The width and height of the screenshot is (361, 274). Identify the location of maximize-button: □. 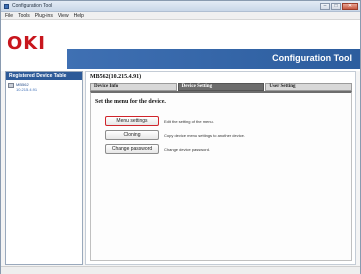
(336, 6).